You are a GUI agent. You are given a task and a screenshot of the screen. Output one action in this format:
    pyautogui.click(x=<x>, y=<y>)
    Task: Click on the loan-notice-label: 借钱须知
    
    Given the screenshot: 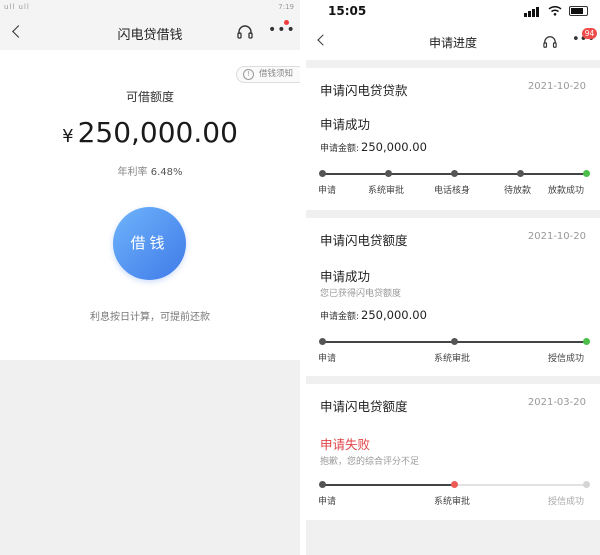 What is the action you would take?
    pyautogui.click(x=276, y=74)
    